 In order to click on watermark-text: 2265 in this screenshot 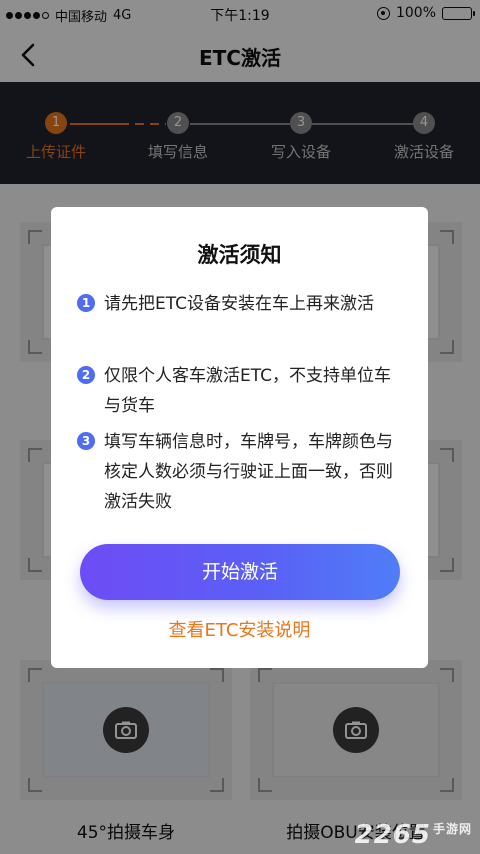, I will do `click(392, 835)`.